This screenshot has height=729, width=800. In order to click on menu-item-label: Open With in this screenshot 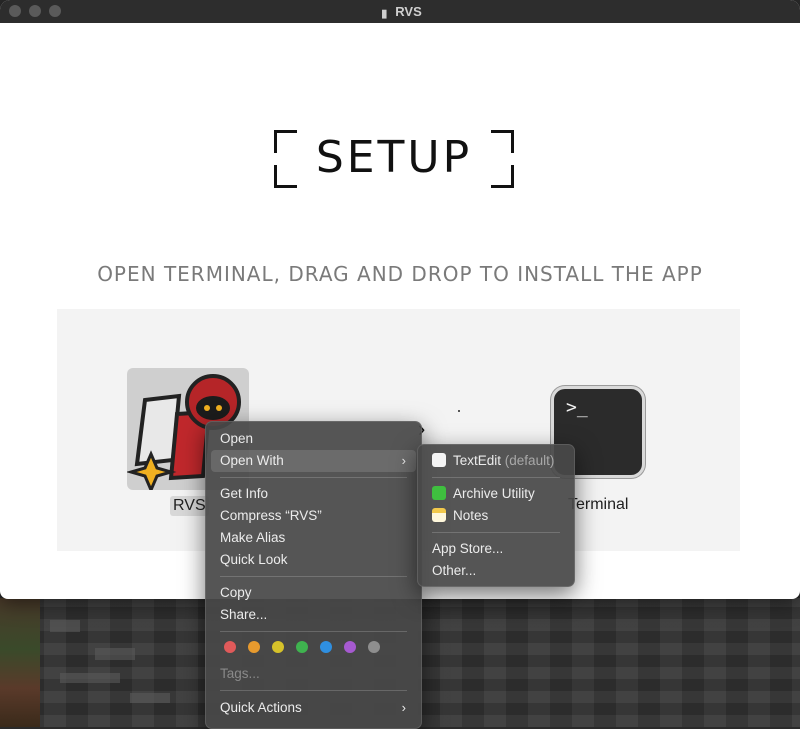, I will do `click(252, 460)`.